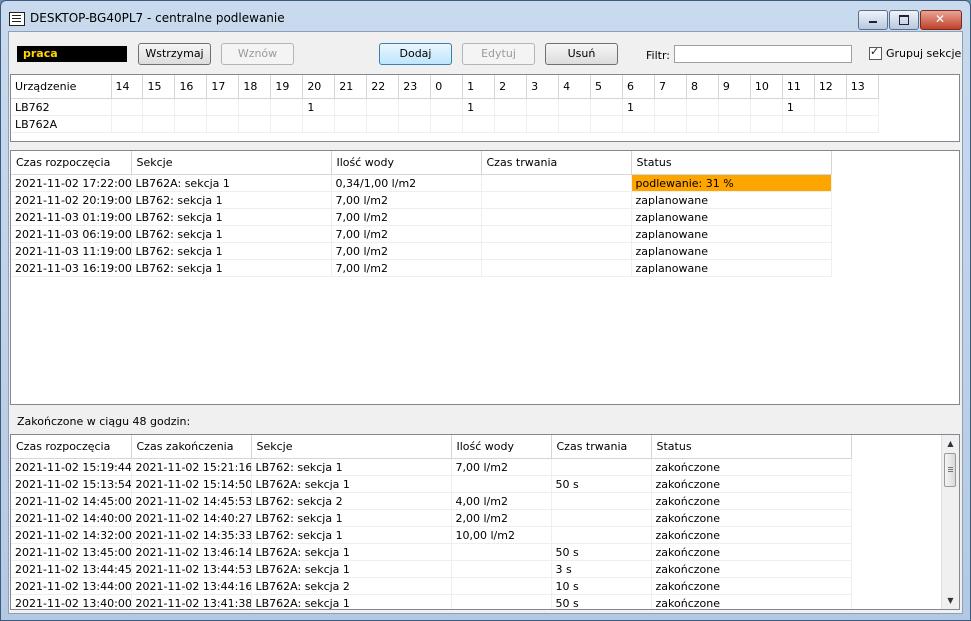  What do you see at coordinates (556, 163) in the screenshot?
I see `planned-column-header: Czas trwania` at bounding box center [556, 163].